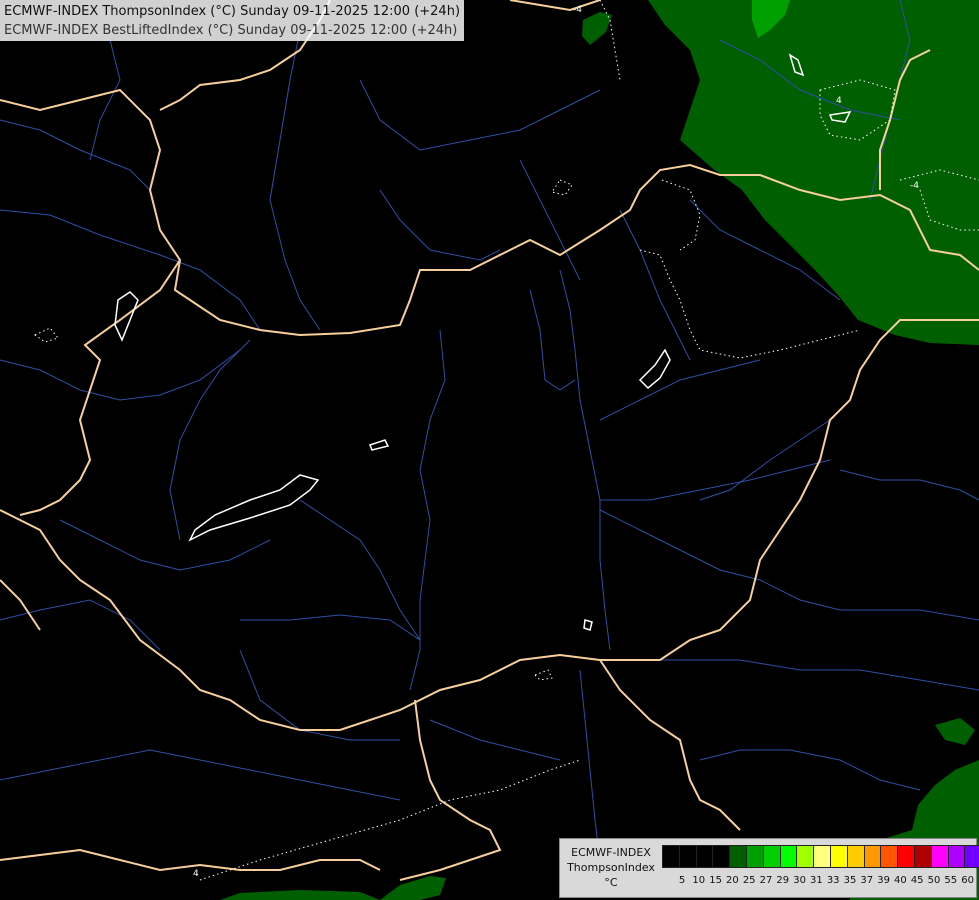 This screenshot has height=900, width=979. What do you see at coordinates (699, 880) in the screenshot?
I see `legend-tick: 10` at bounding box center [699, 880].